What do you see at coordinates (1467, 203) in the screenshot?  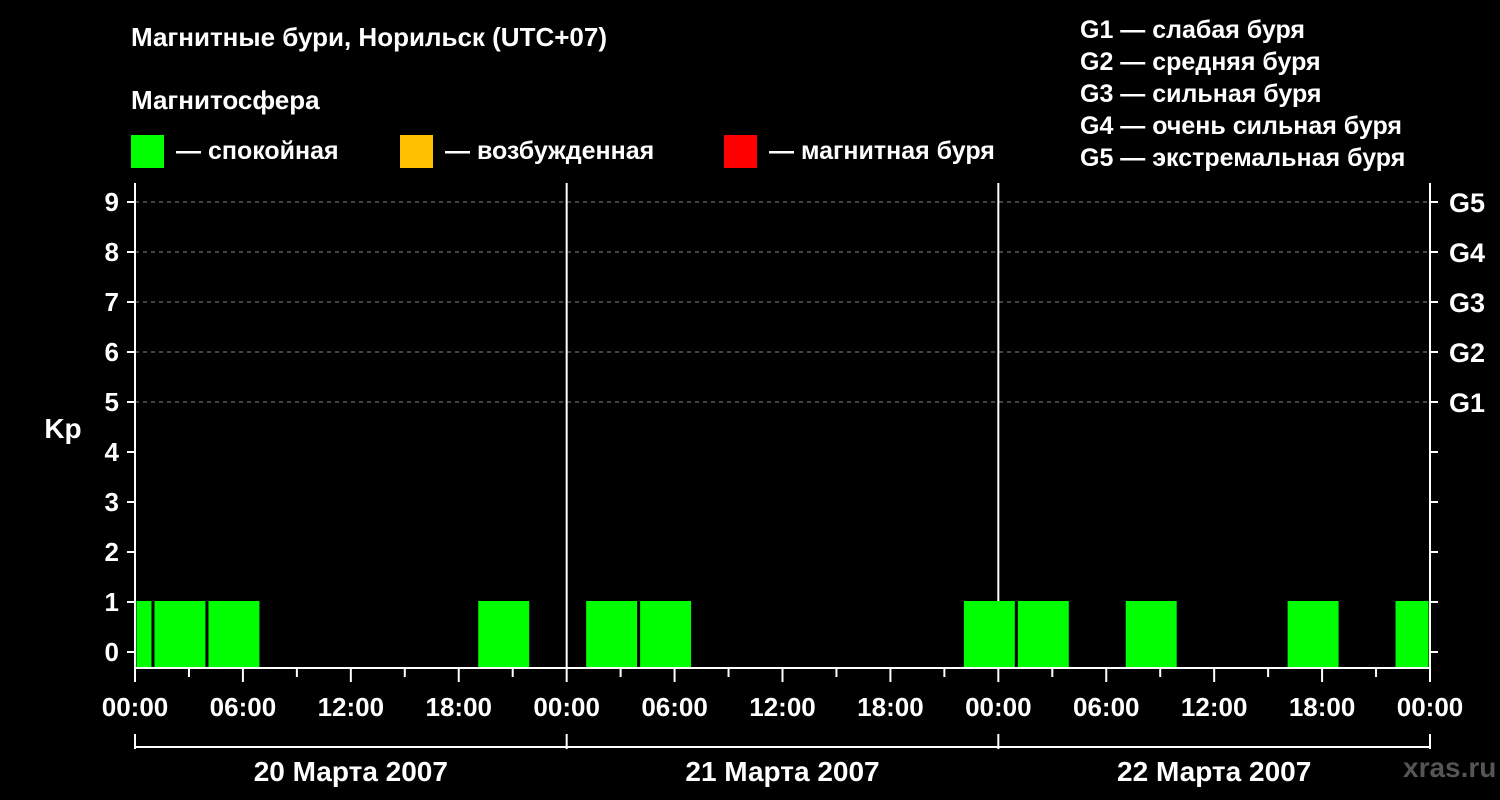 I see `g-scale-label: G5` at bounding box center [1467, 203].